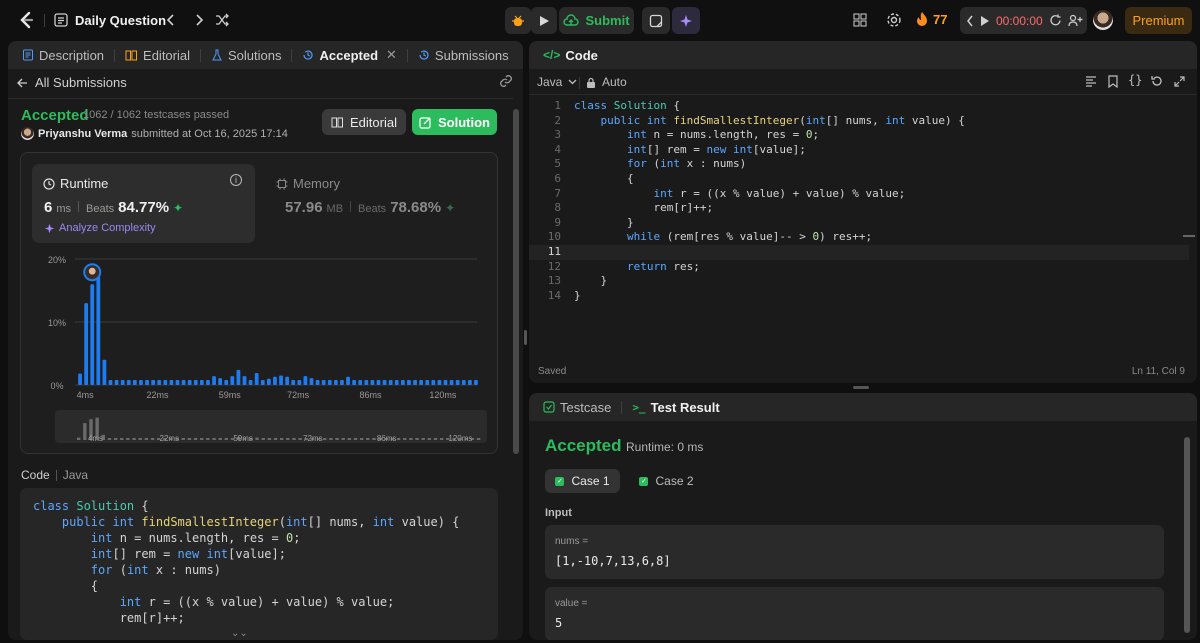  I want to click on tab-code: </> Code, so click(570, 55).